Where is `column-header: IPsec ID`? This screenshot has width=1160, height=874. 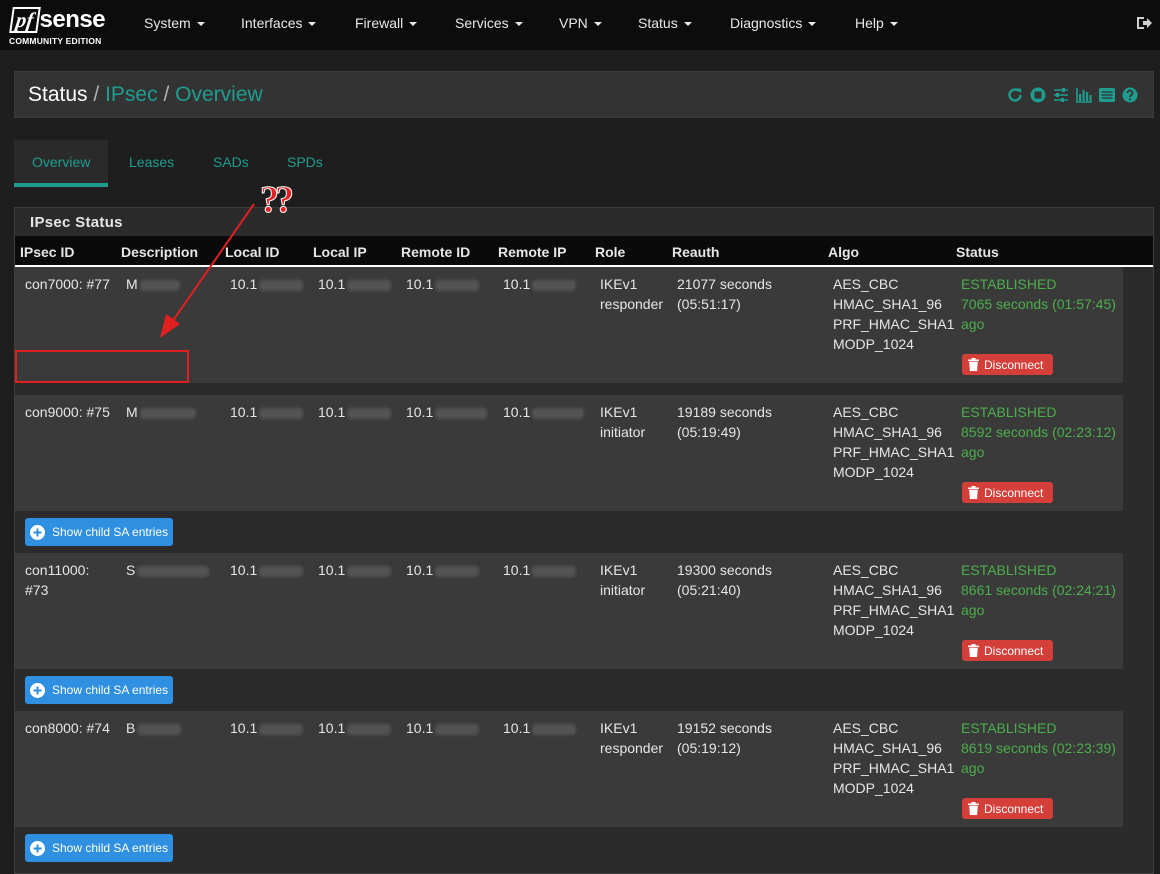 column-header: IPsec ID is located at coordinates (47, 252).